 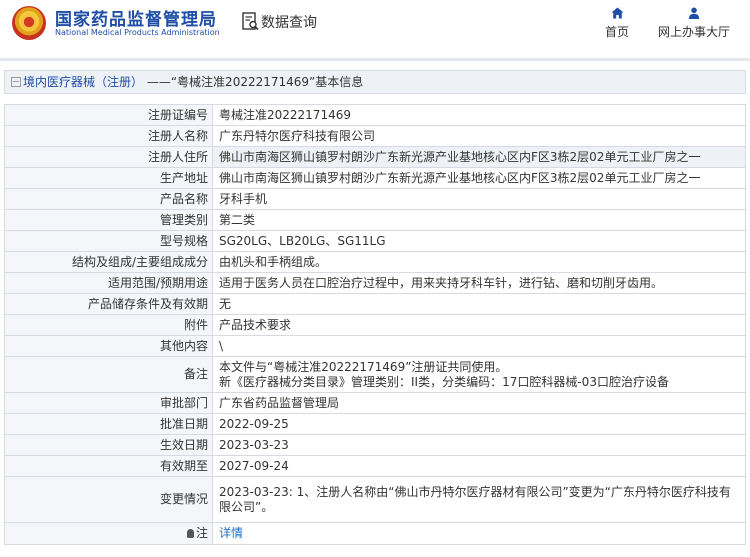 What do you see at coordinates (479, 262) in the screenshot?
I see `field-value: 由机头和手柄组成。` at bounding box center [479, 262].